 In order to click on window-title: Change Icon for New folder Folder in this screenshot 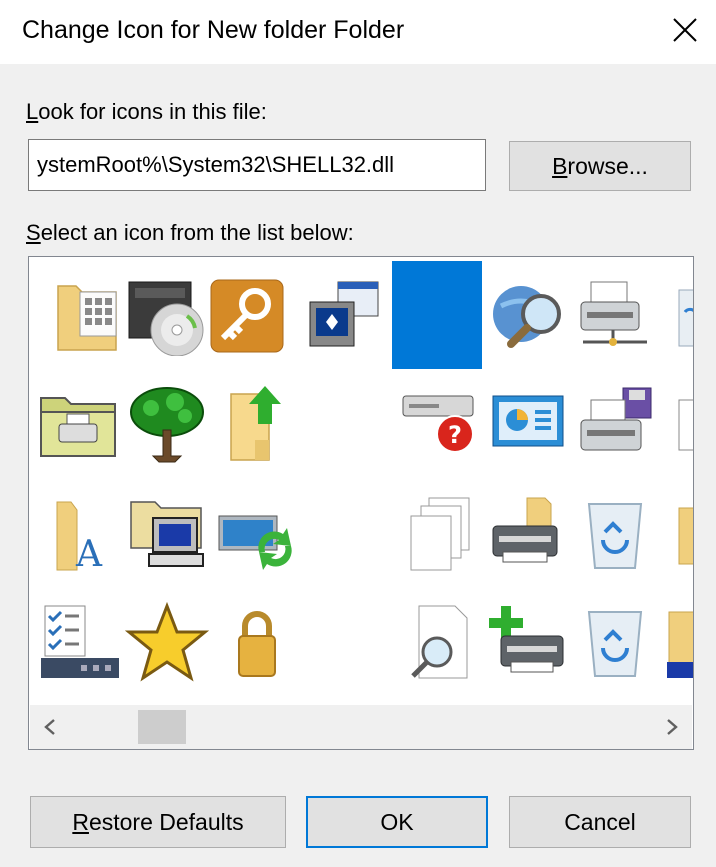, I will do `click(213, 30)`.